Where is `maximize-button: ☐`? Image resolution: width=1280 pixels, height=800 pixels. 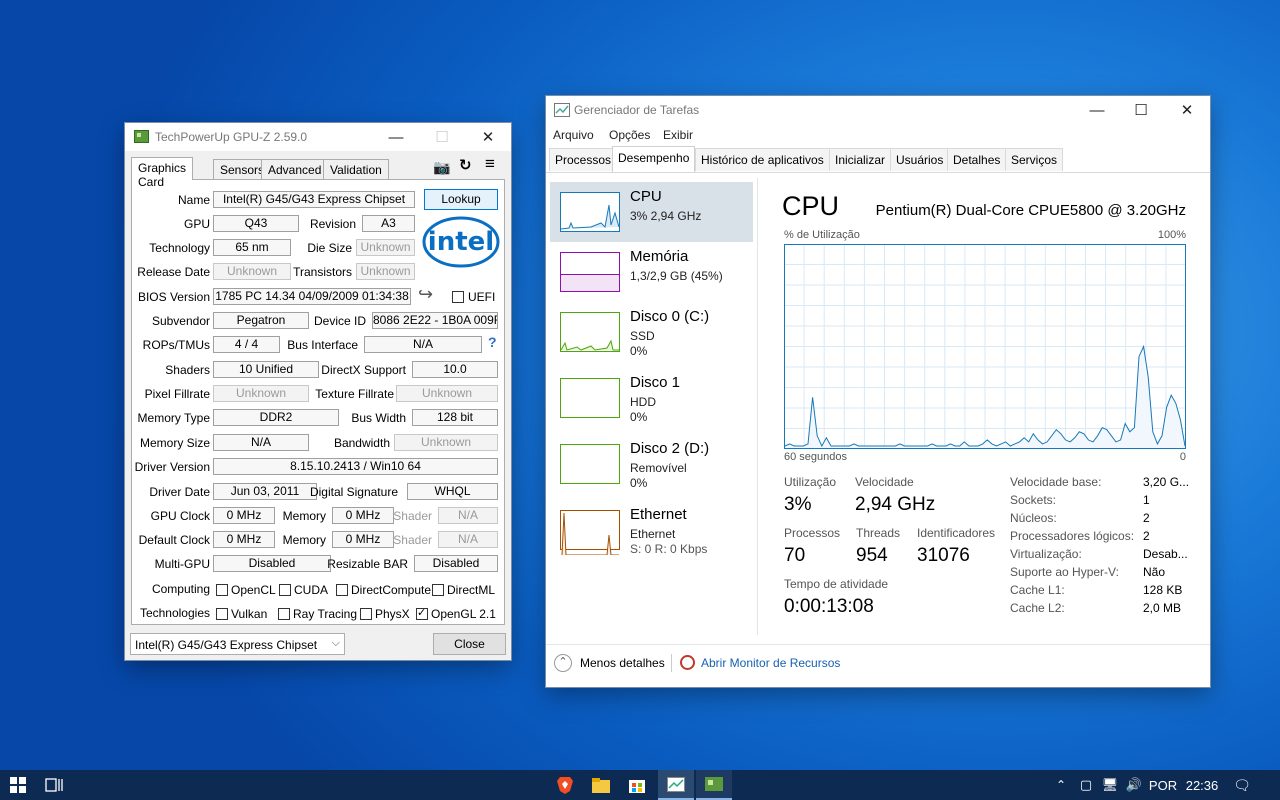 maximize-button: ☐ is located at coordinates (442, 137).